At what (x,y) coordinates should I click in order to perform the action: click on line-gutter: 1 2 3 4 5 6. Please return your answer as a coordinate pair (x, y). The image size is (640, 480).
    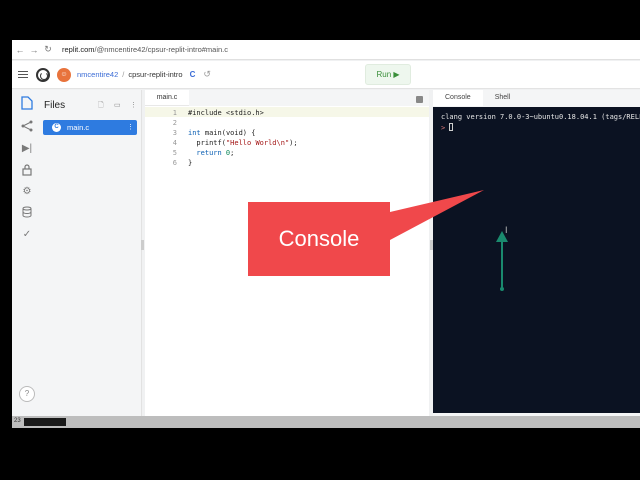
    Looking at the image, I should click on (163, 142).